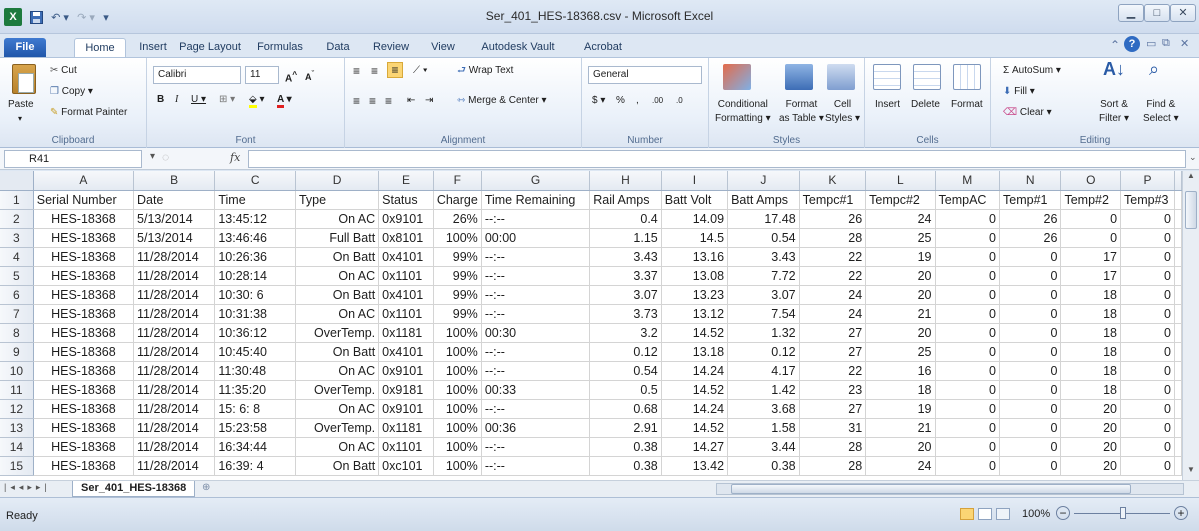  I want to click on increase-decimal-icon: .00, so click(657, 101).